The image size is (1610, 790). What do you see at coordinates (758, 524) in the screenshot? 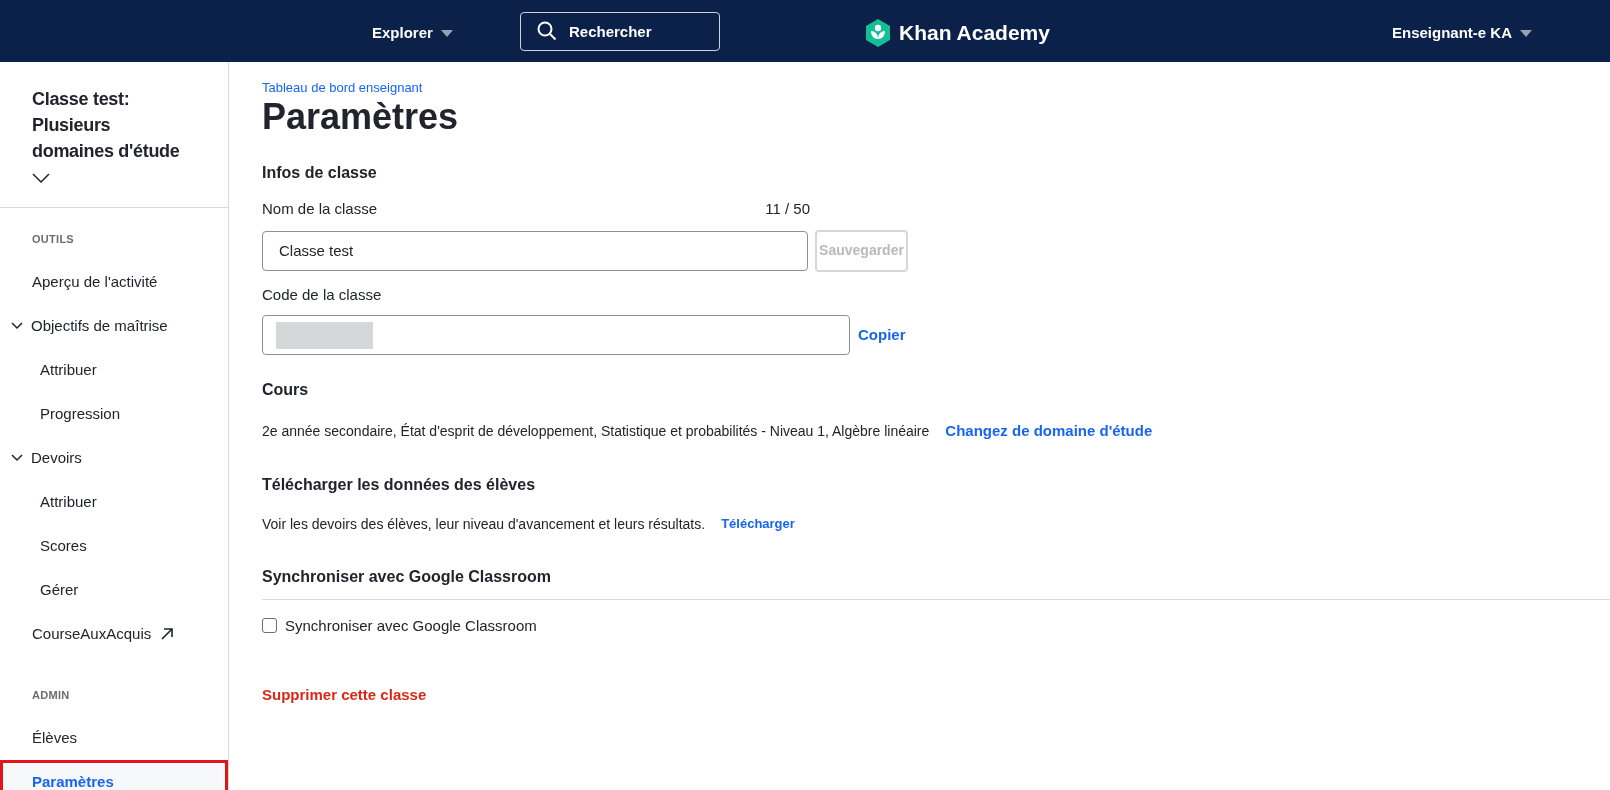
I see `download-link: Télécharger` at bounding box center [758, 524].